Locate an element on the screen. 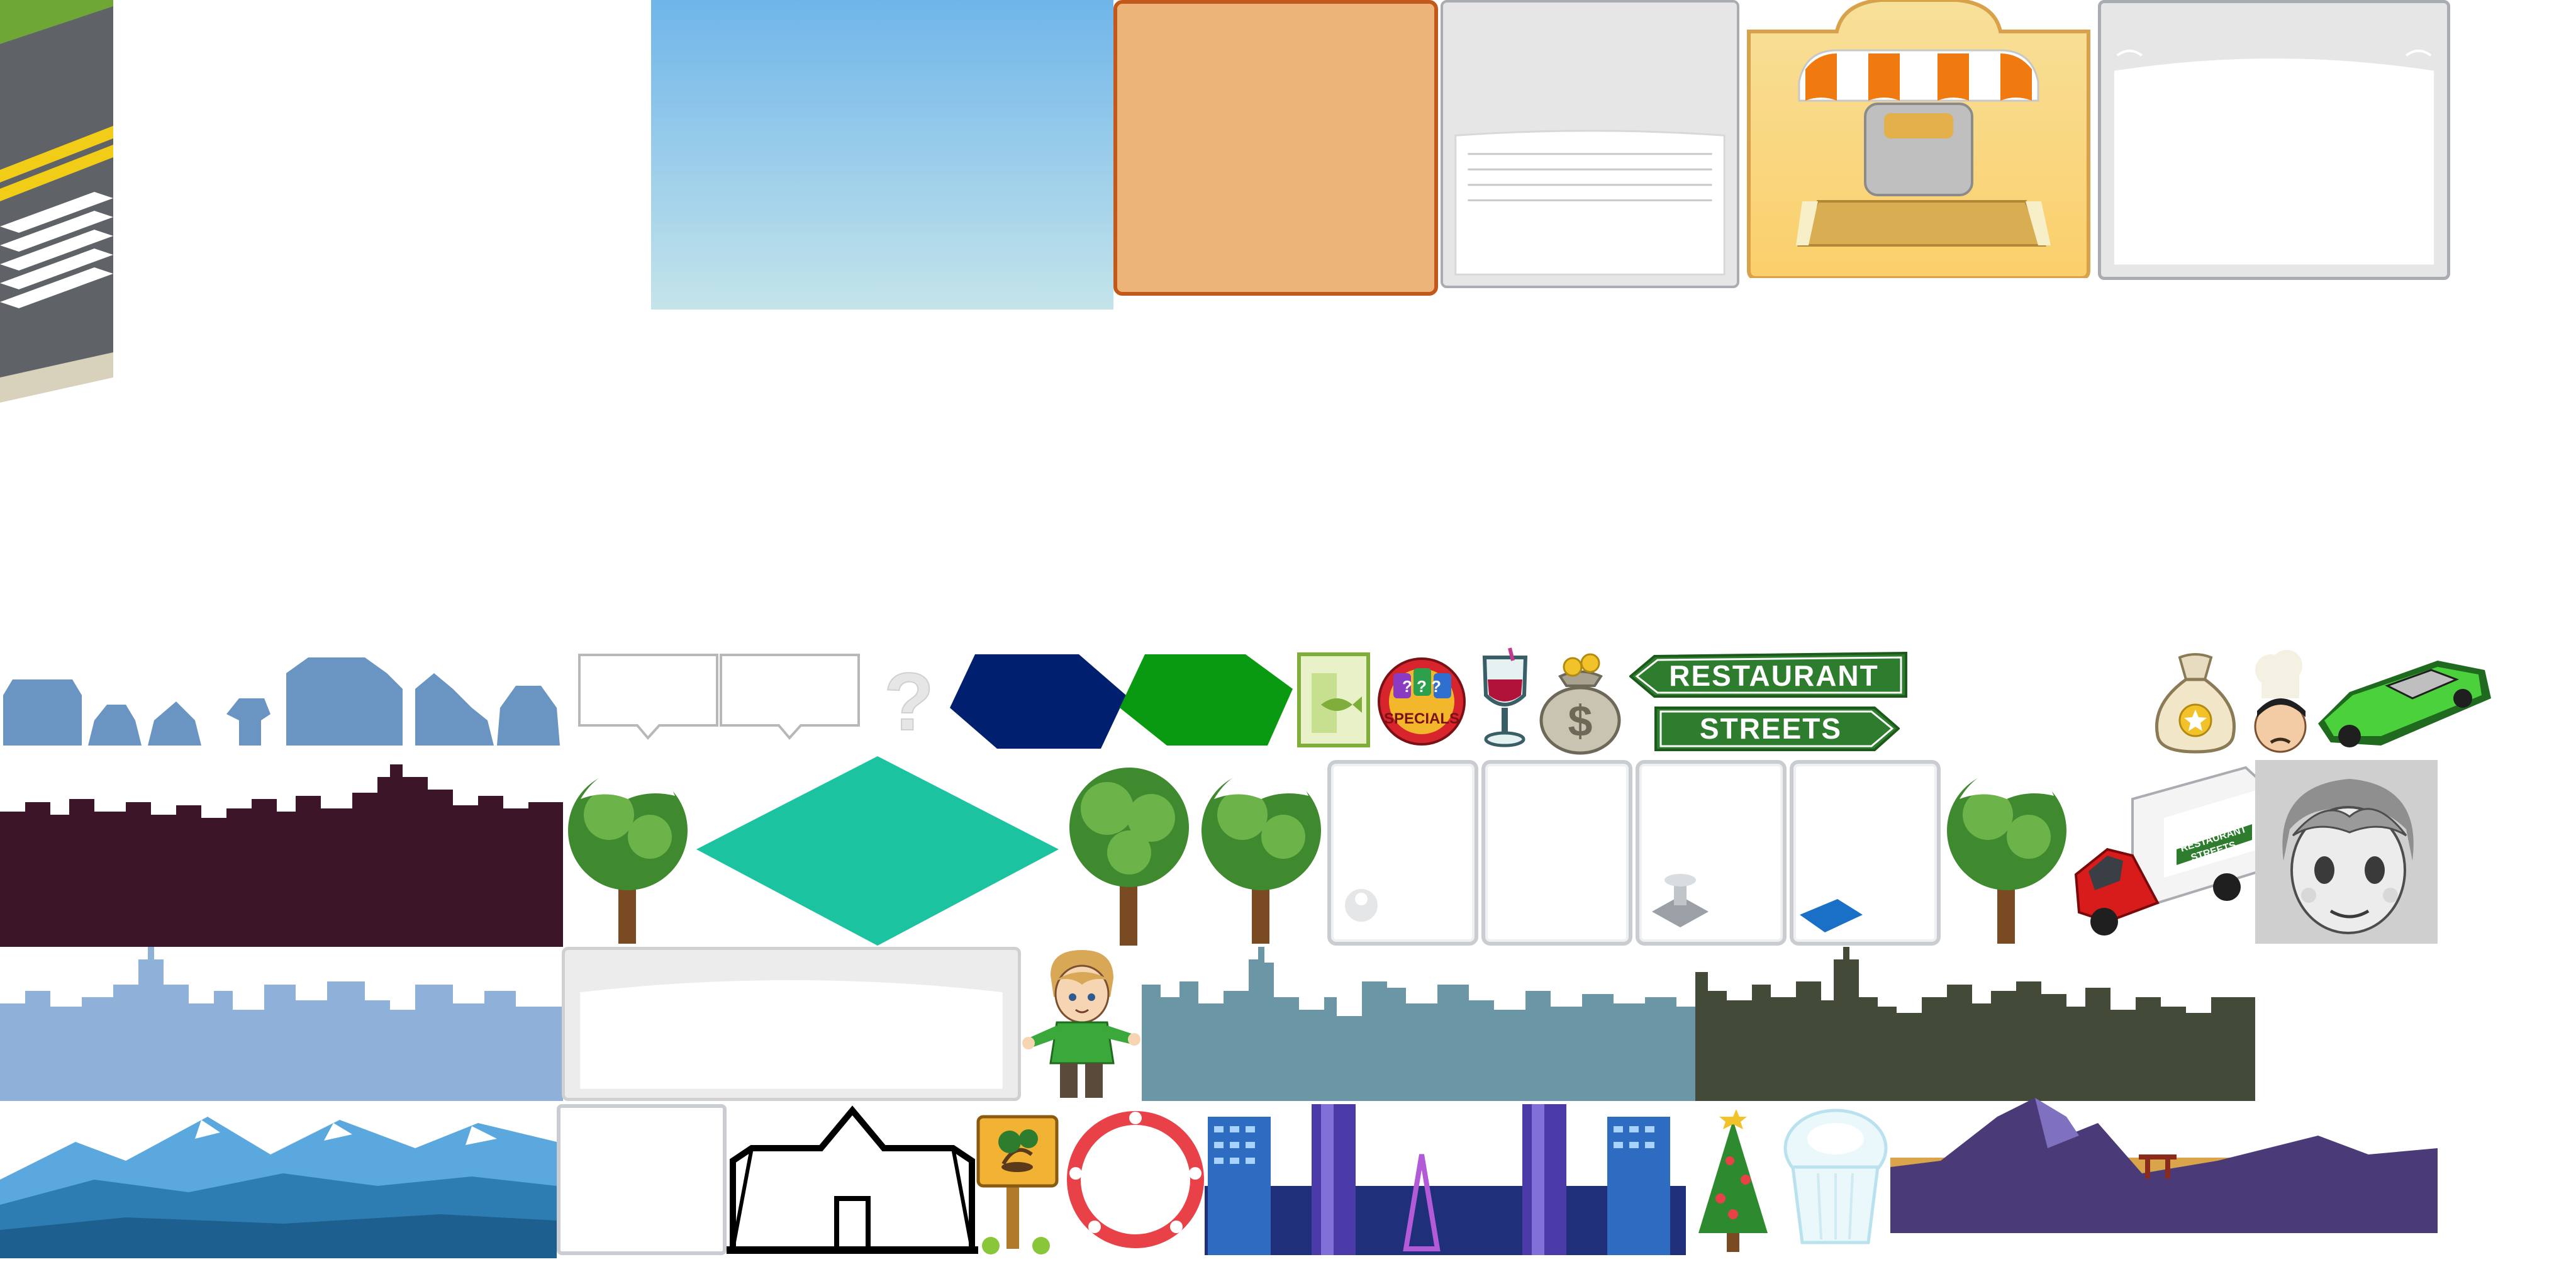  delivery-truck-icon: RESTAURANT STREETS is located at coordinates (2170, 852).